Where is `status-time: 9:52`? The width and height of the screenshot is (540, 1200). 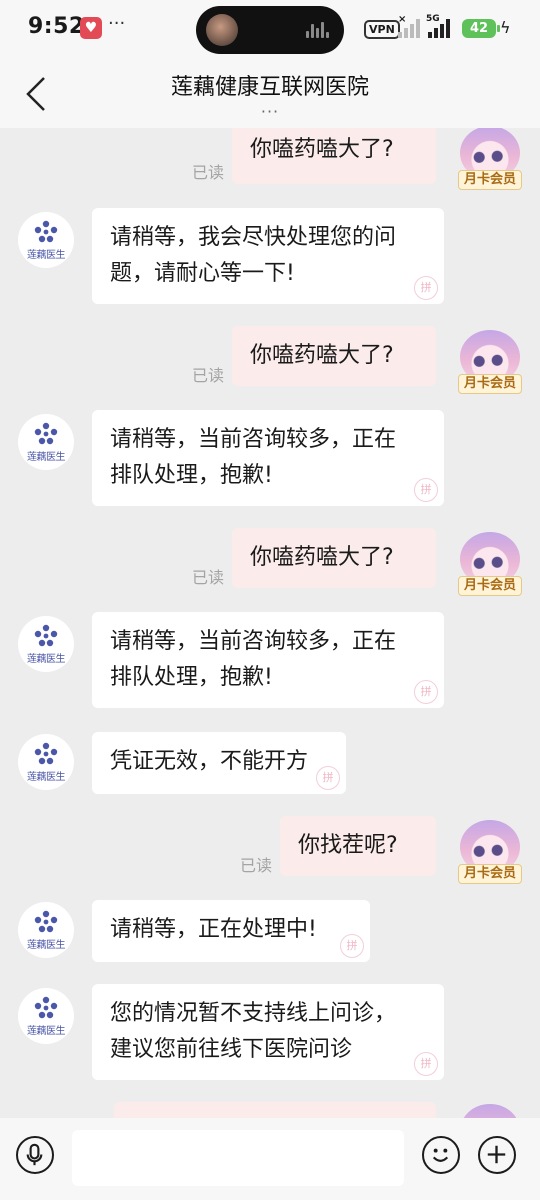 status-time: 9:52 is located at coordinates (56, 26).